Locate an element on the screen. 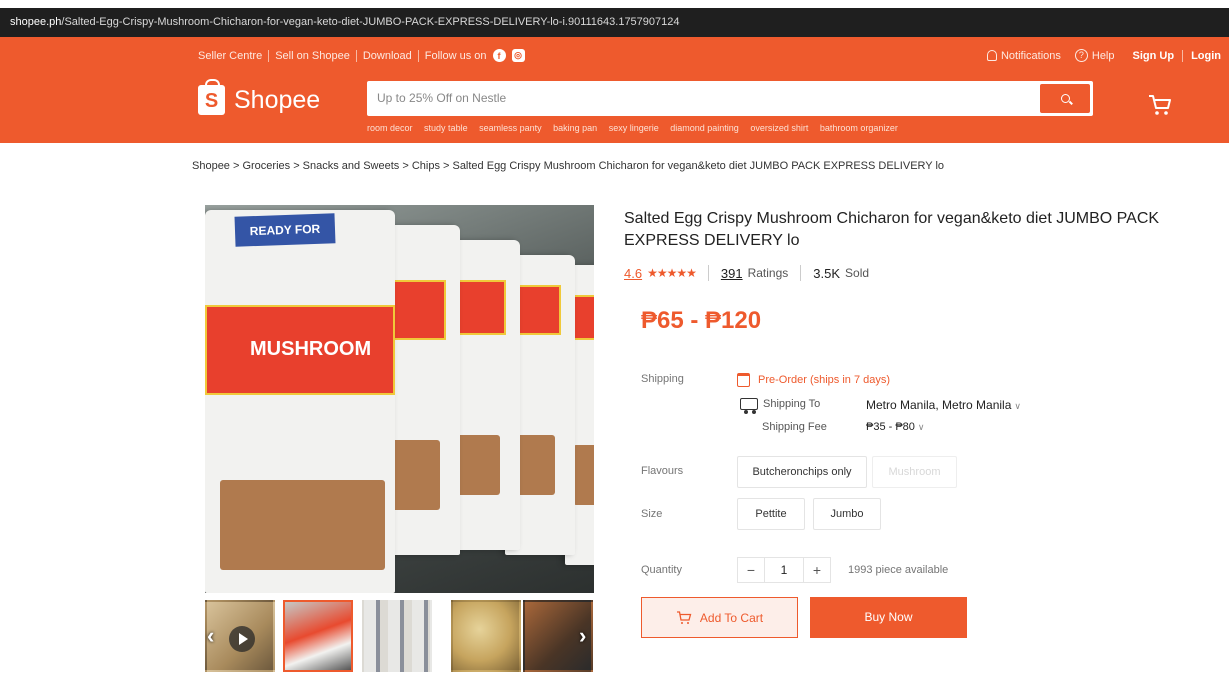 The width and height of the screenshot is (1229, 675). search-icon is located at coordinates (1065, 98).